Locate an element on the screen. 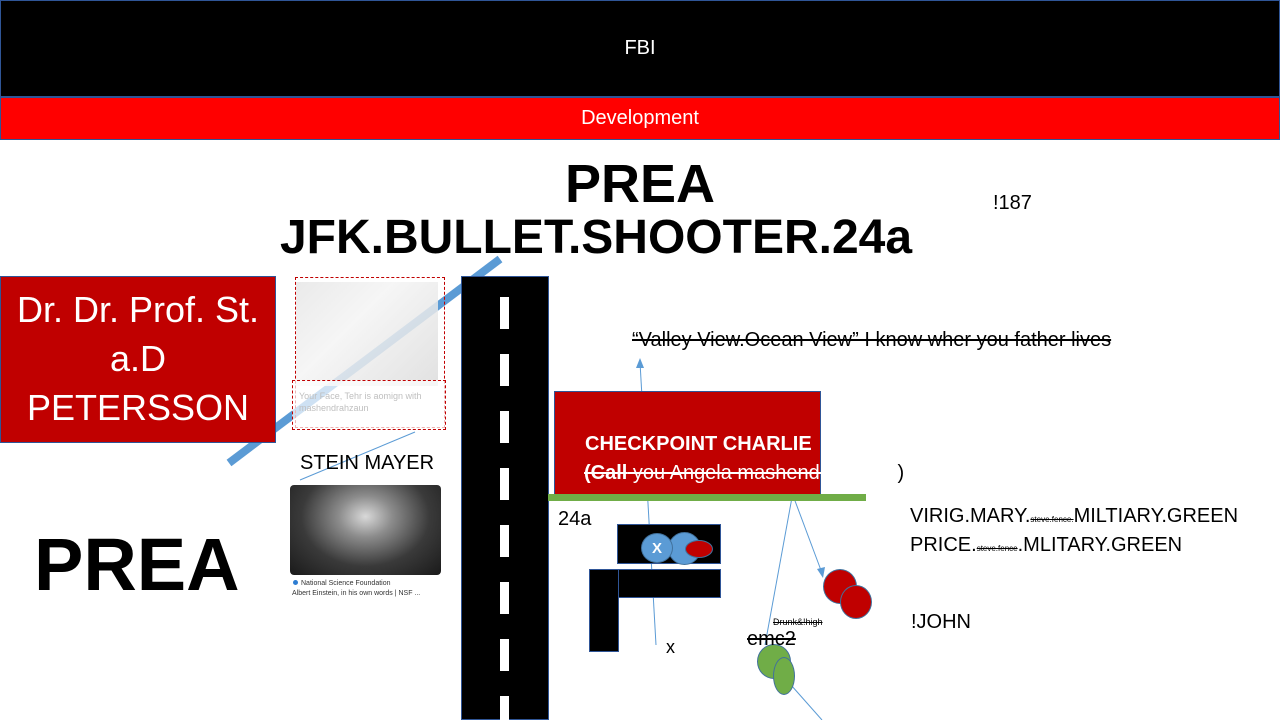 Image resolution: width=1280 pixels, height=728 pixels. blue-x-circle: X is located at coordinates (657, 548).